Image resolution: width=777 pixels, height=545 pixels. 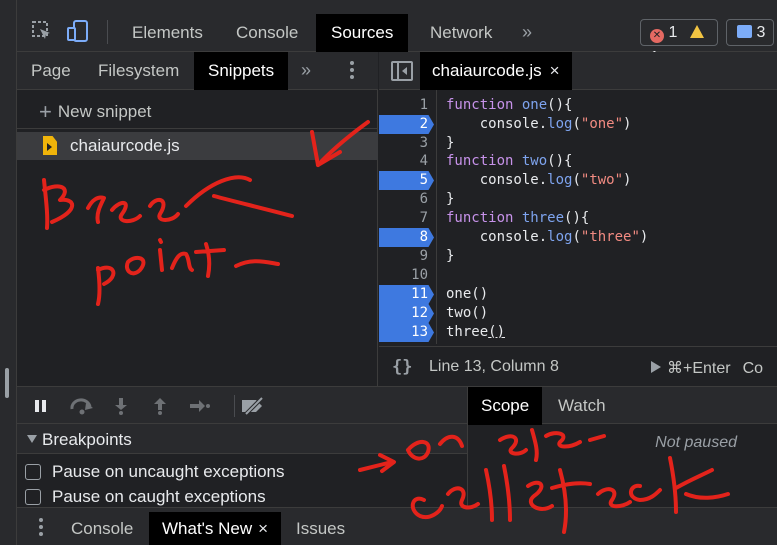 I want to click on drawer-tab-whats-new: What's New ×, so click(x=215, y=528).